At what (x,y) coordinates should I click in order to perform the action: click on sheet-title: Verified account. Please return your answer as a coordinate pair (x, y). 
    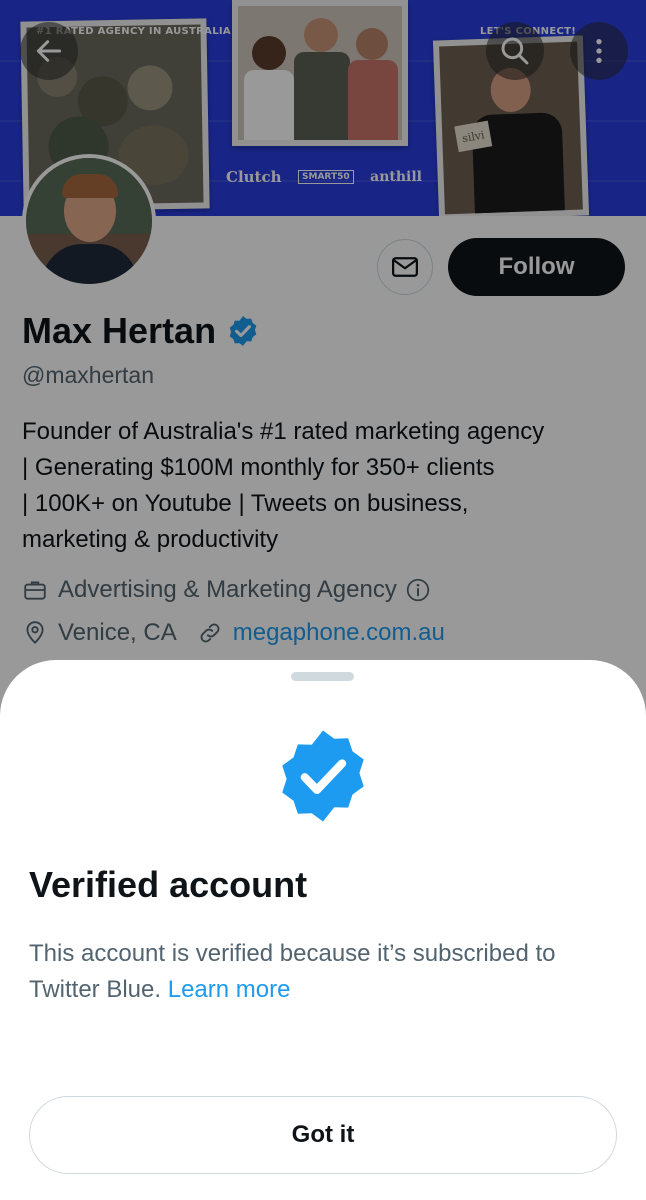
    Looking at the image, I should click on (168, 884).